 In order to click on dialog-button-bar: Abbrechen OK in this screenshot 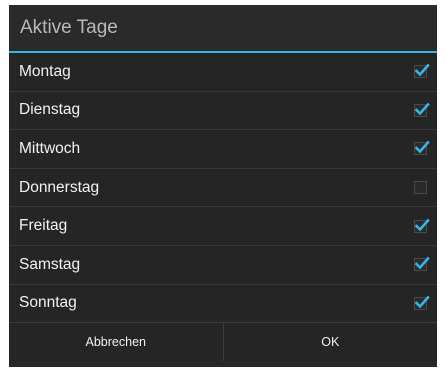, I will do `click(223, 342)`.